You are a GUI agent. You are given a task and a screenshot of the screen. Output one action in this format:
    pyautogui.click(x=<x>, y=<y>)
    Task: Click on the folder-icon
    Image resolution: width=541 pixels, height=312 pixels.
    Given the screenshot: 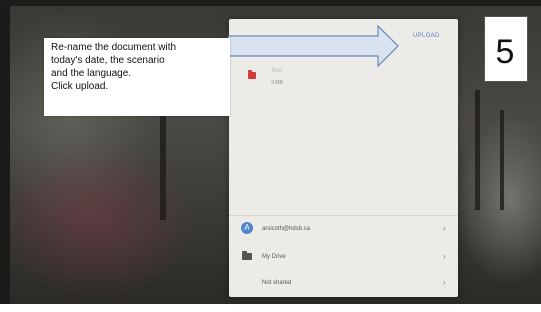 What is the action you would take?
    pyautogui.click(x=247, y=255)
    